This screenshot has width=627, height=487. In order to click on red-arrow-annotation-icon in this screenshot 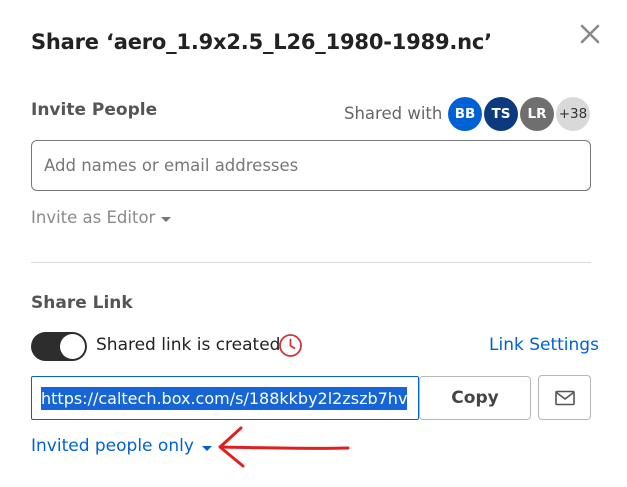, I will do `click(284, 447)`.